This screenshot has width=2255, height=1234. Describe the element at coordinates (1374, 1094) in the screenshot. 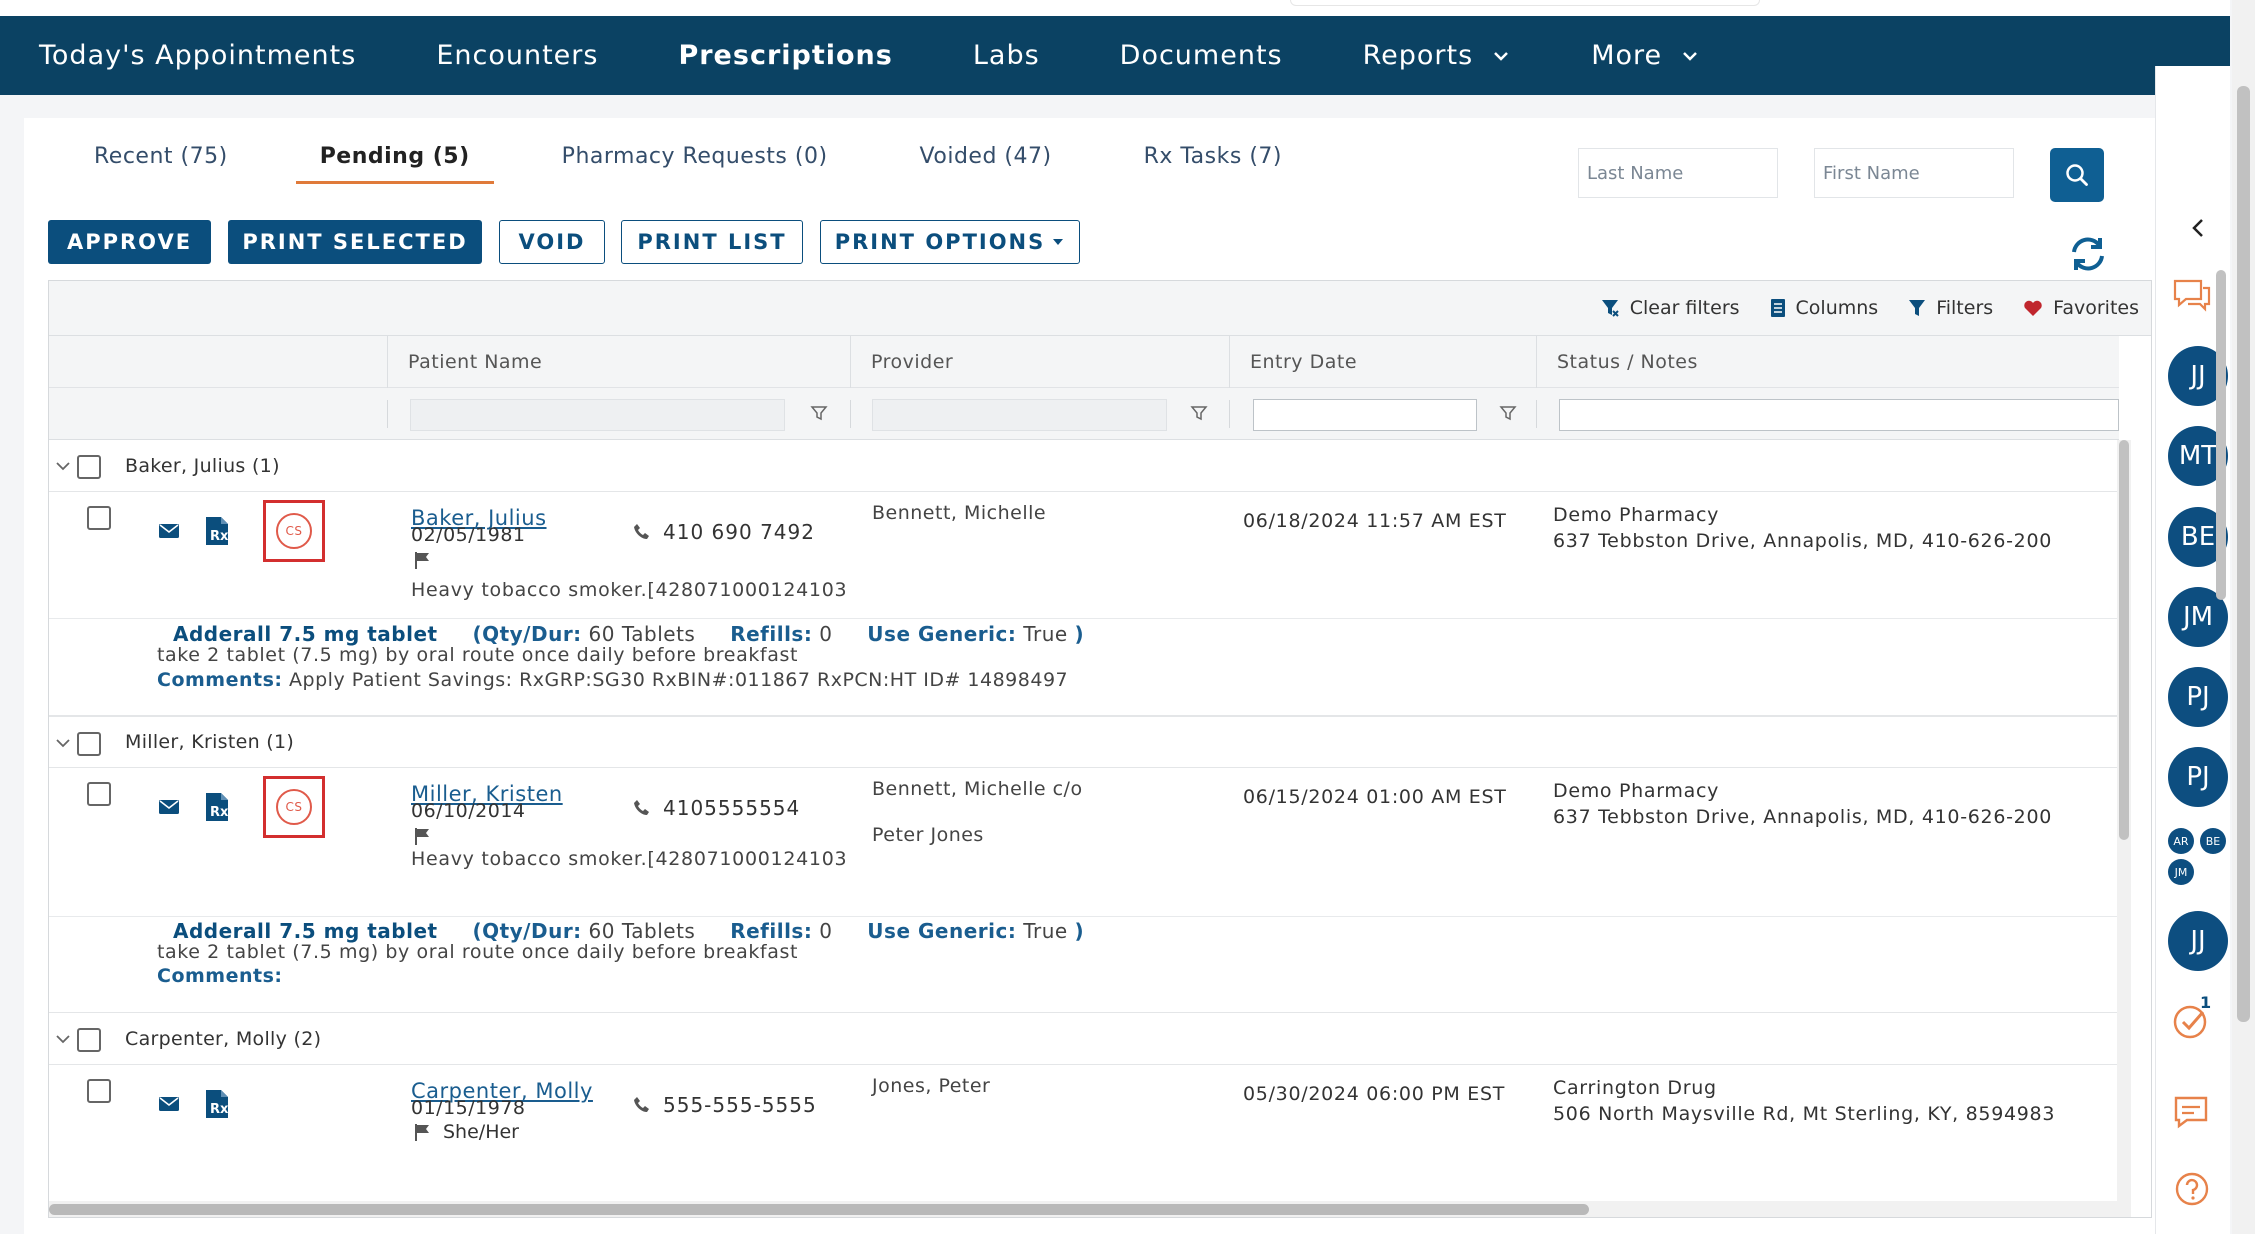

I see `entry-date: 05/30/2024 06:00 PM EST` at that location.